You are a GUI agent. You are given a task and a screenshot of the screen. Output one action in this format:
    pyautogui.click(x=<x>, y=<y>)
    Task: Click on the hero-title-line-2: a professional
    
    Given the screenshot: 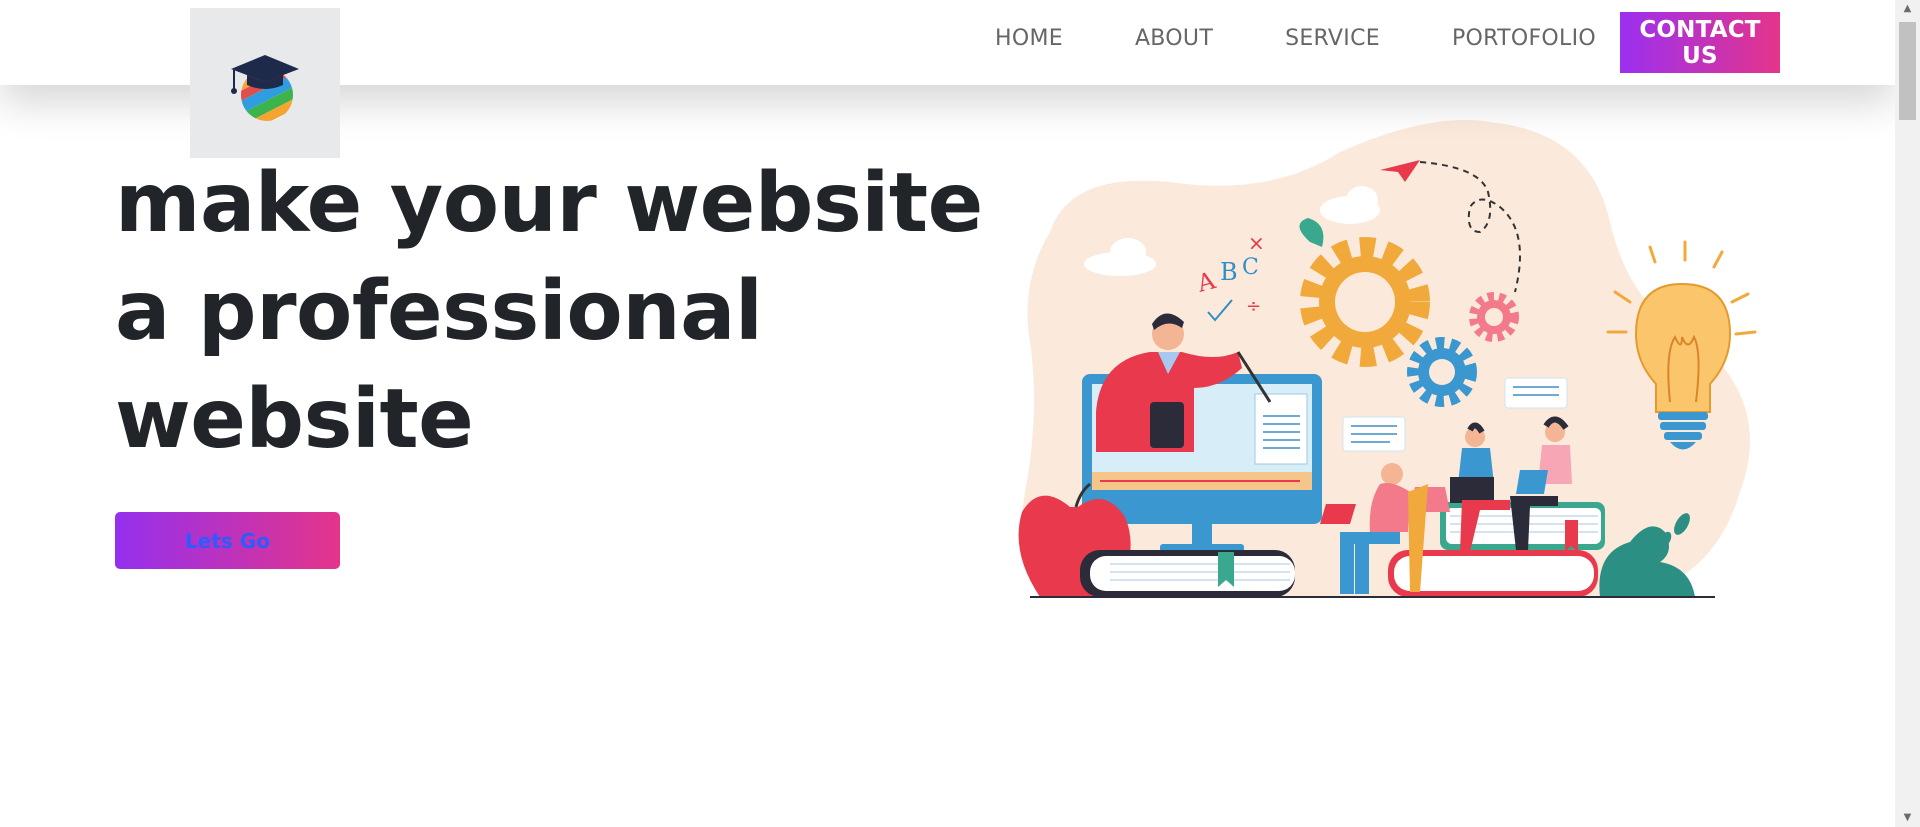 What is the action you would take?
    pyautogui.click(x=439, y=311)
    